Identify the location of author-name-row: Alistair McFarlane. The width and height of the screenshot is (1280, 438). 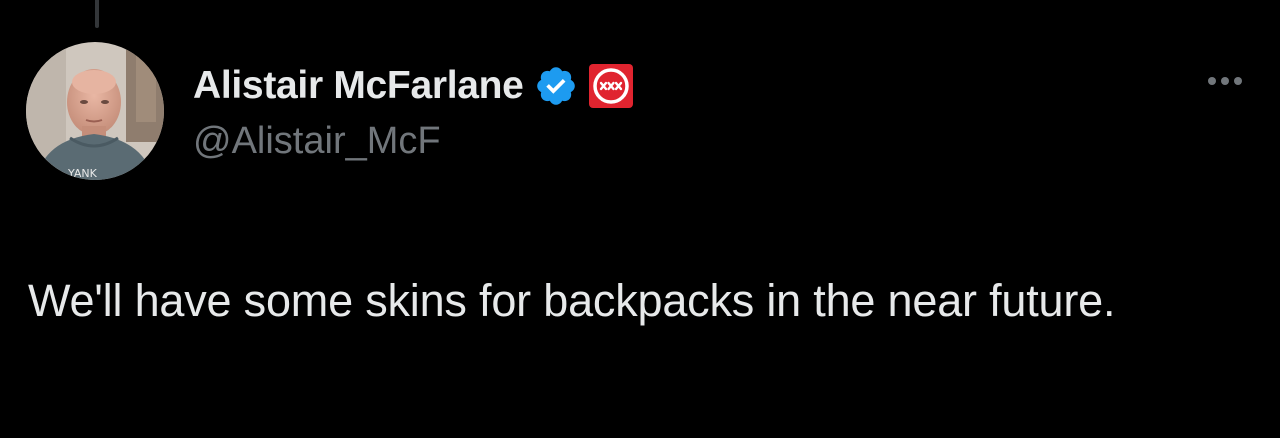
(414, 86).